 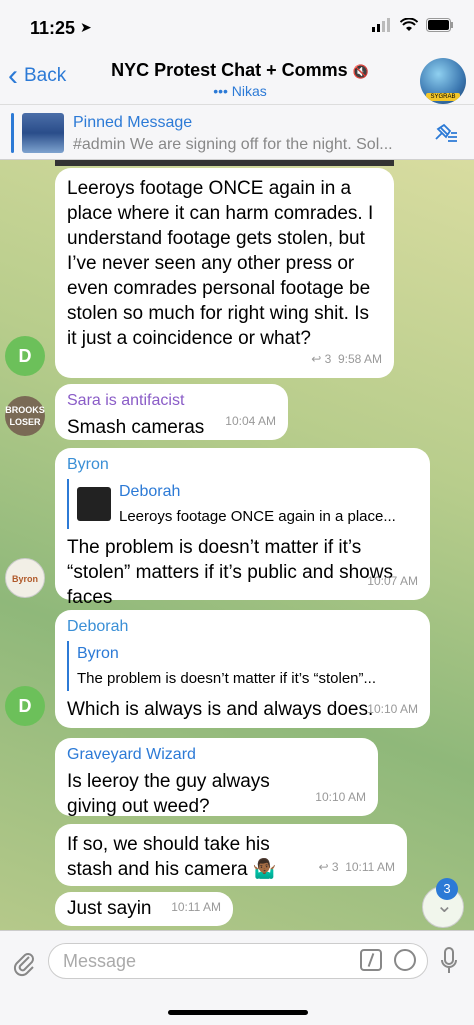 What do you see at coordinates (216, 754) in the screenshot?
I see `sender-name: Graveyard Wizard` at bounding box center [216, 754].